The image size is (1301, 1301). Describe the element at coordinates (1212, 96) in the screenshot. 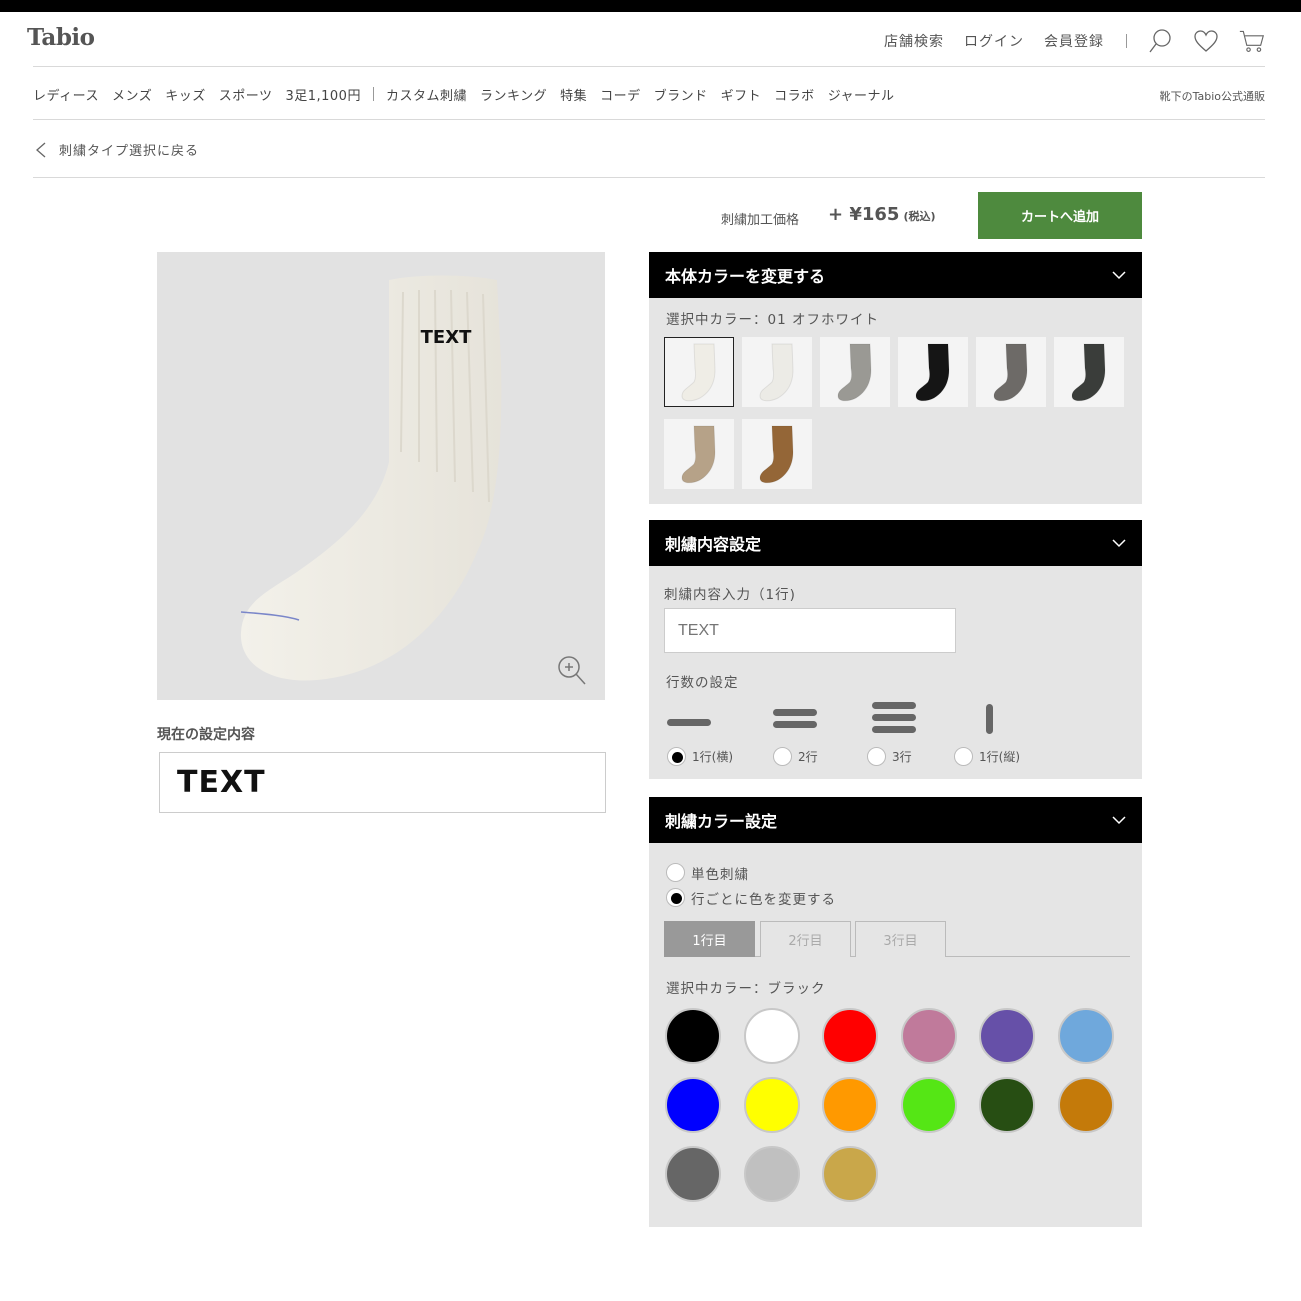

I see `nav-tagline: 靴下のTabio公式通販` at that location.